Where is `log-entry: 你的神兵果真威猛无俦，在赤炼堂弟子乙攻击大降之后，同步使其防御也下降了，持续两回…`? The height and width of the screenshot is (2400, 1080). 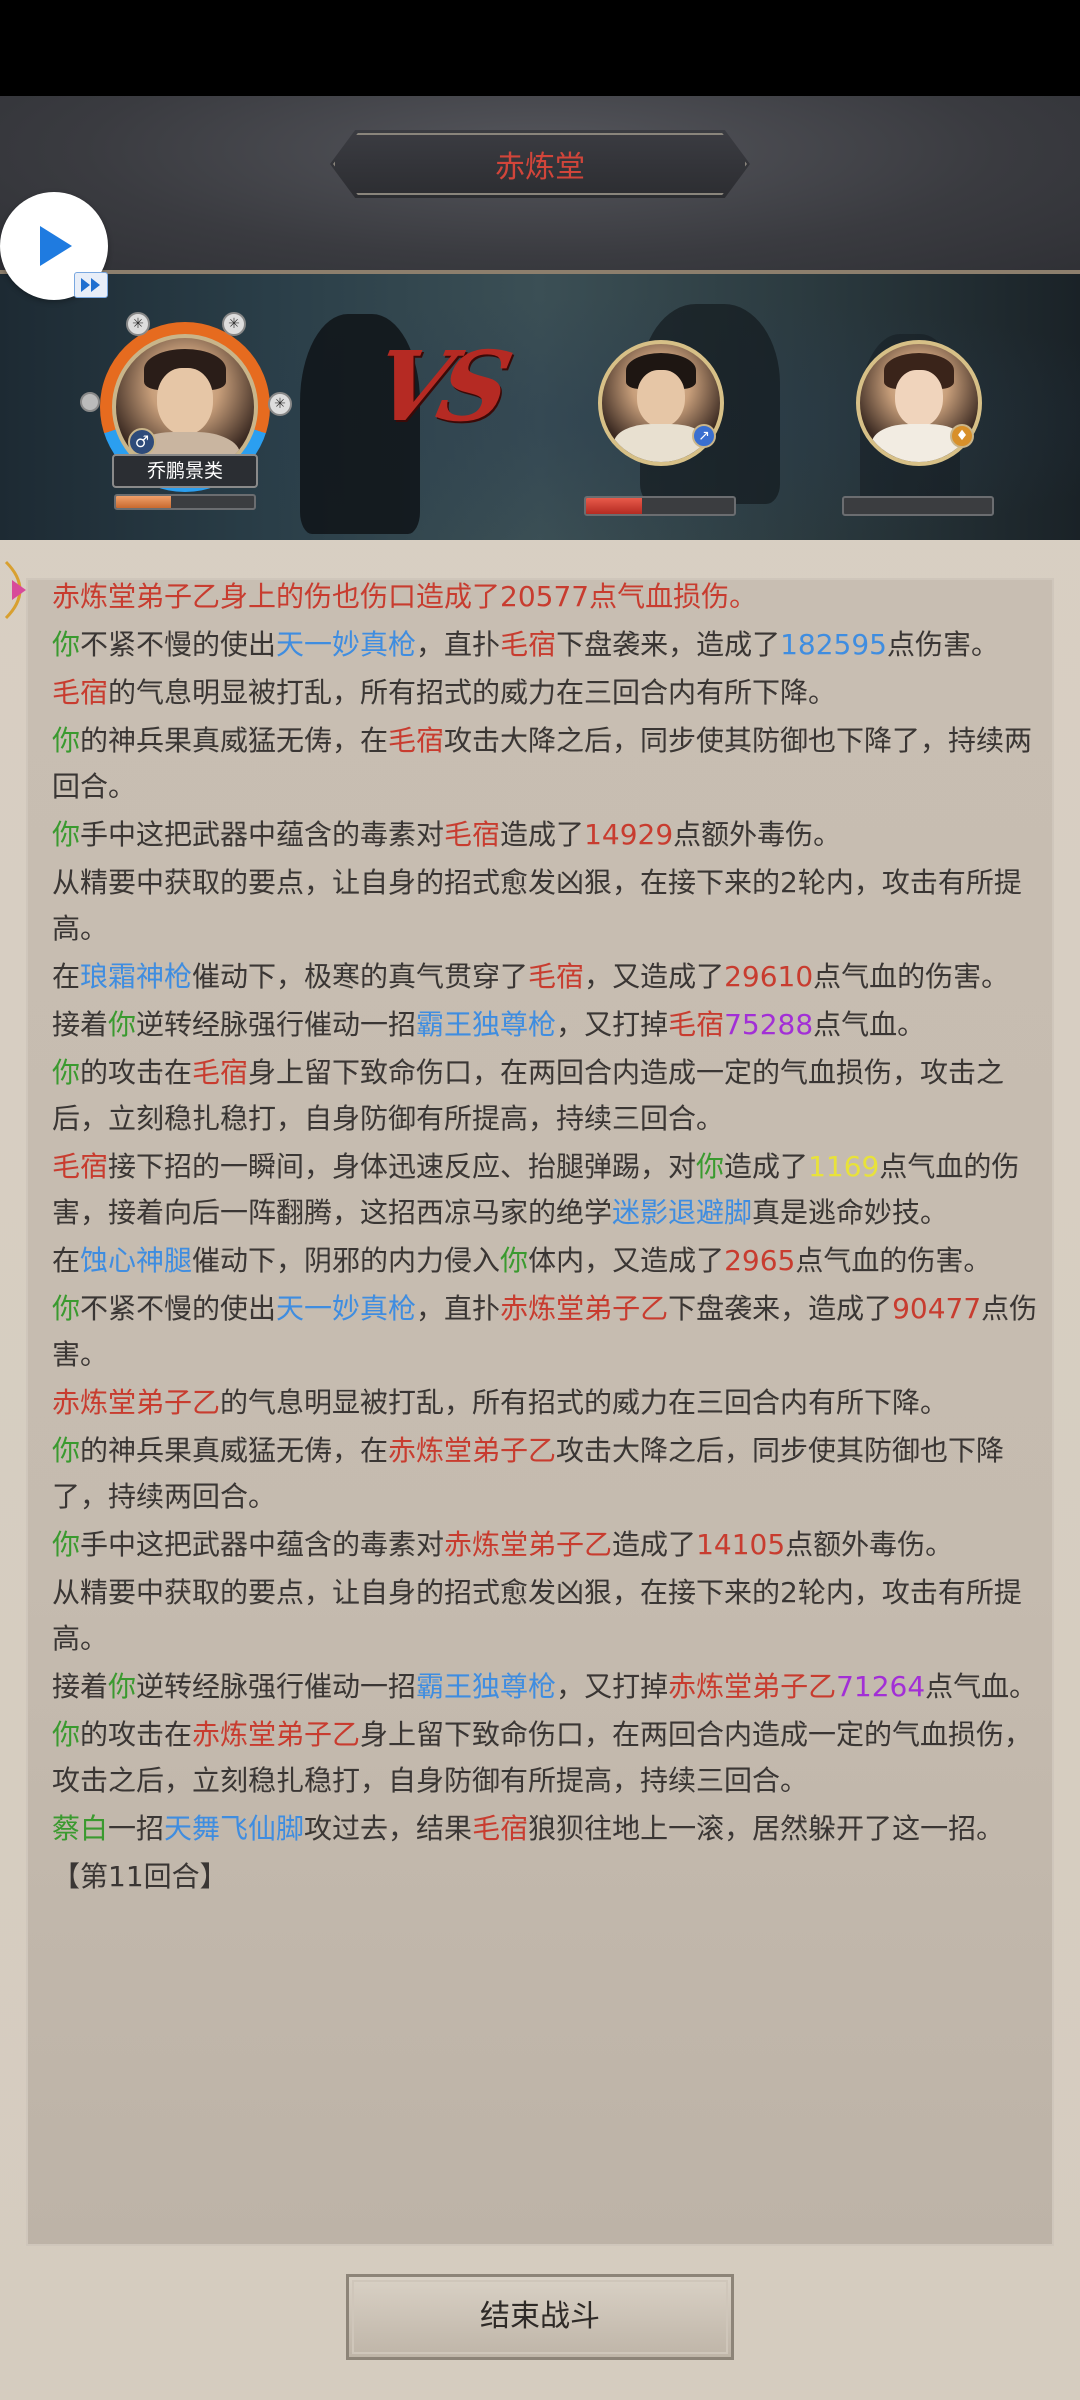 log-entry: 你的神兵果真威猛无俦，在赤炼堂弟子乙攻击大降之后，同步使其防御也下降了，持续两回… is located at coordinates (547, 1474).